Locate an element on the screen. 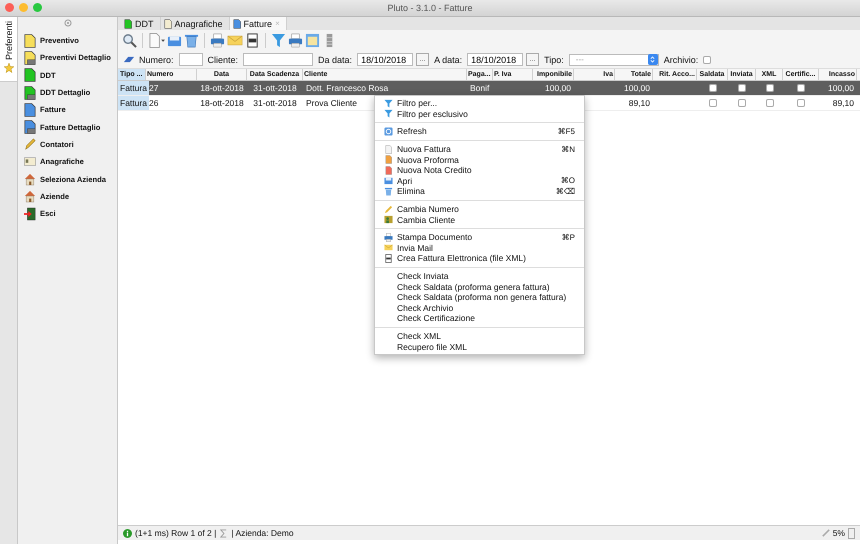 Image resolution: width=860 pixels, height=544 pixels. star-icon is located at coordinates (9, 68).